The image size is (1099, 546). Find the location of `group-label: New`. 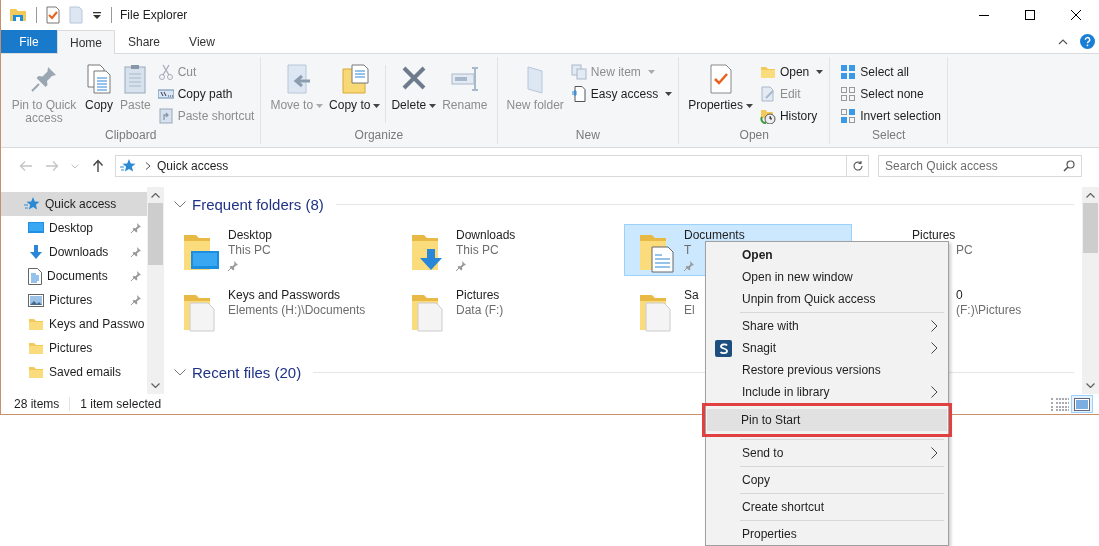

group-label: New is located at coordinates (587, 135).